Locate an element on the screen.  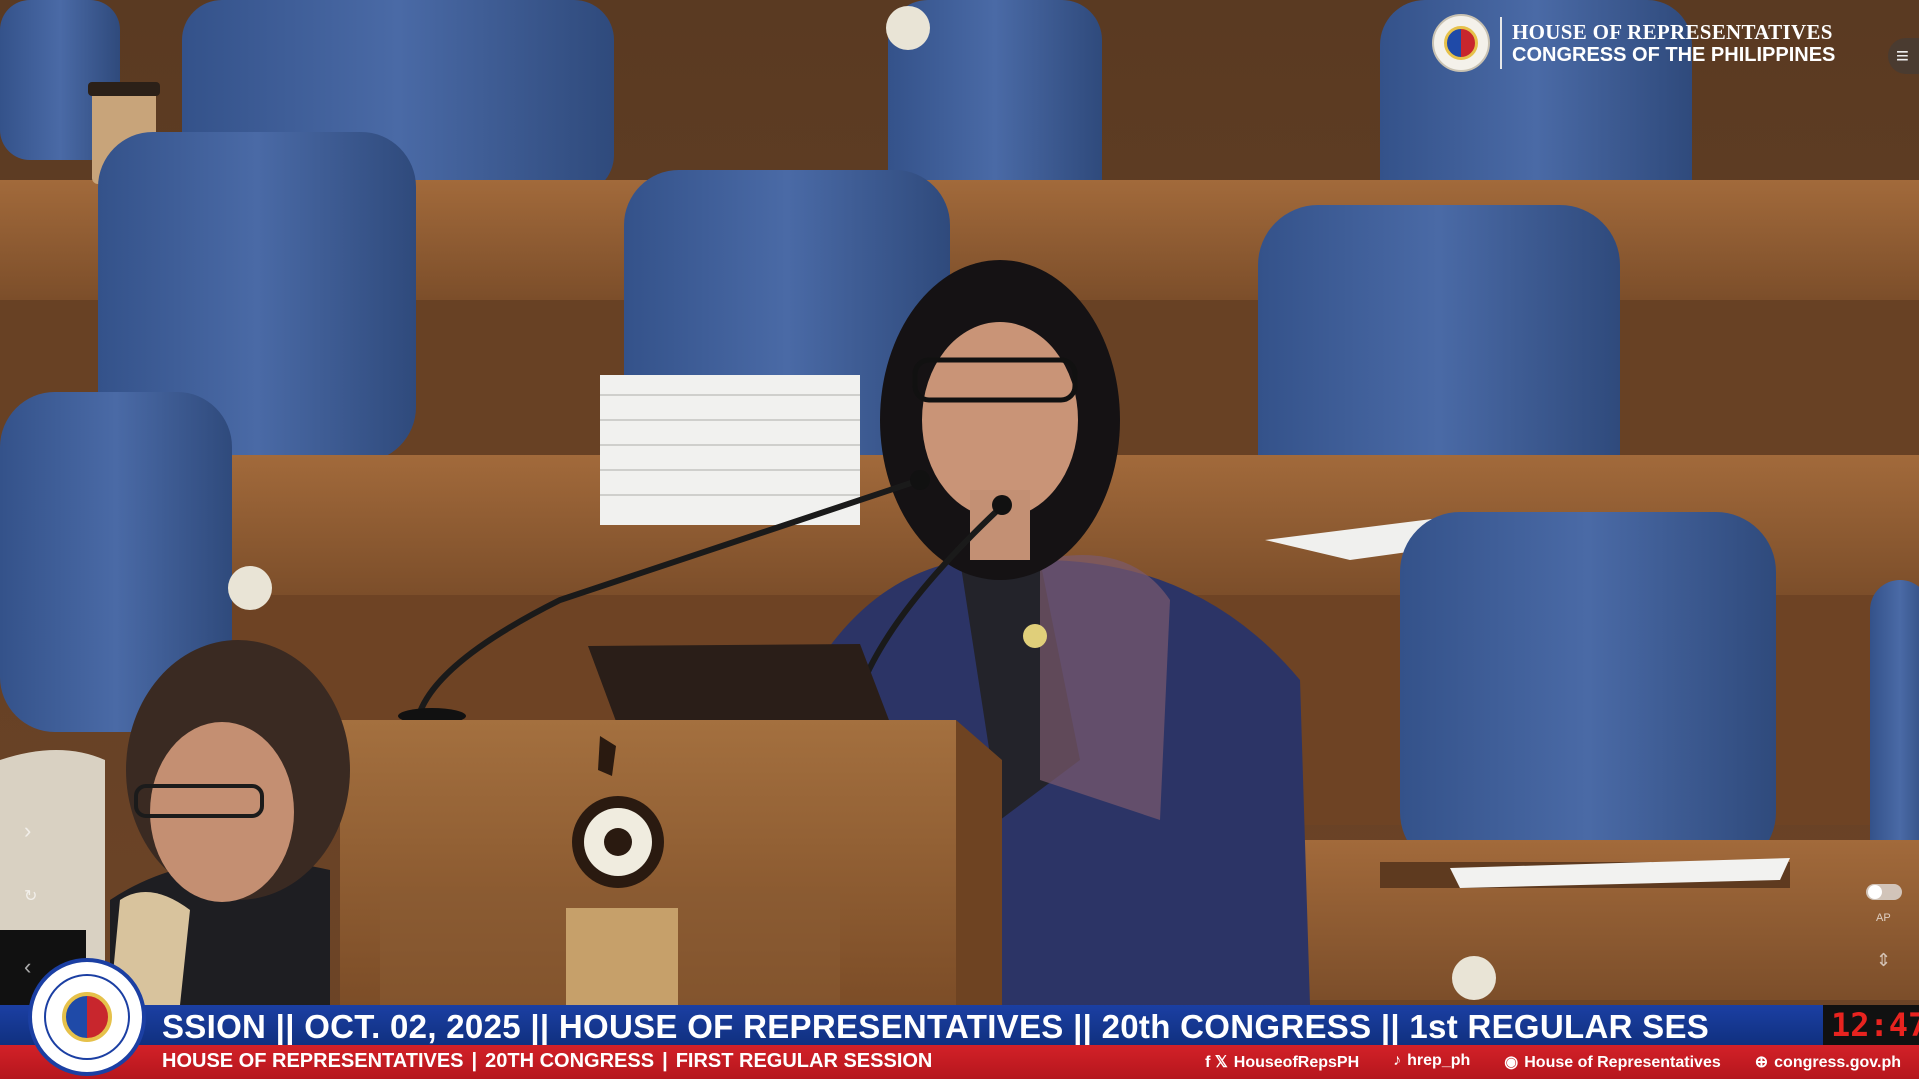
chevron-right-icon: › is located at coordinates (28, 830).